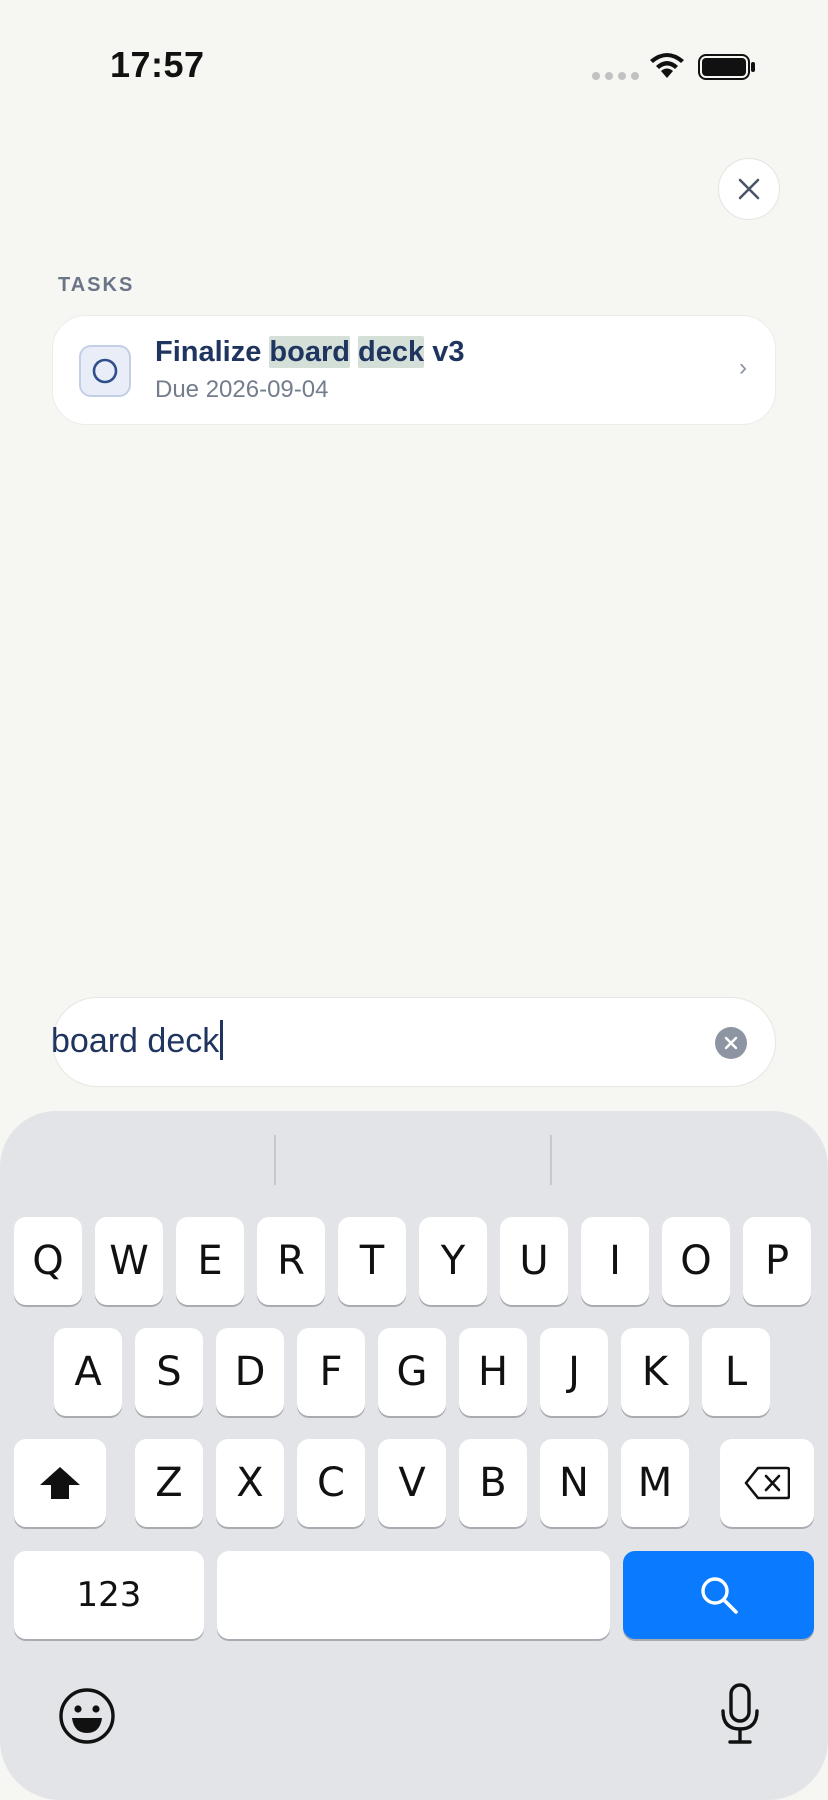  I want to click on task-status-icon, so click(105, 371).